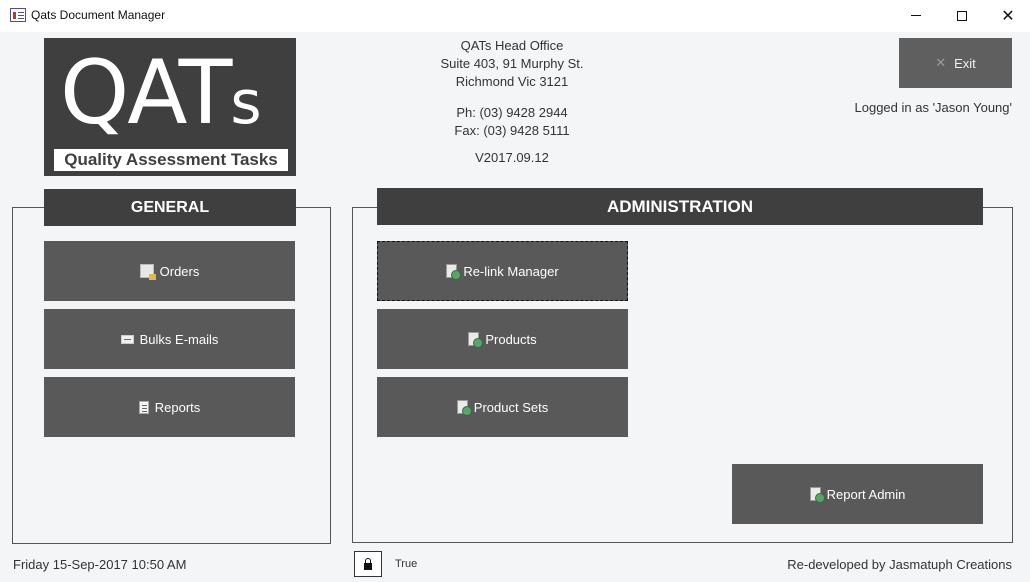  What do you see at coordinates (512, 112) in the screenshot?
I see `office-phone: Ph: (03) 9428 2944` at bounding box center [512, 112].